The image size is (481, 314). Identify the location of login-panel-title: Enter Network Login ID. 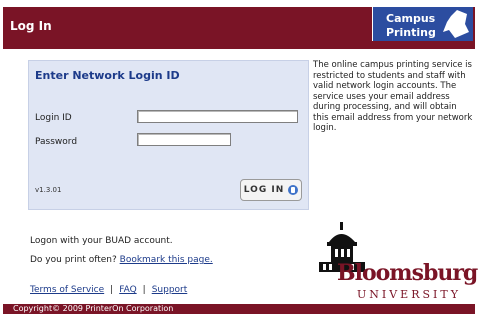
(107, 75).